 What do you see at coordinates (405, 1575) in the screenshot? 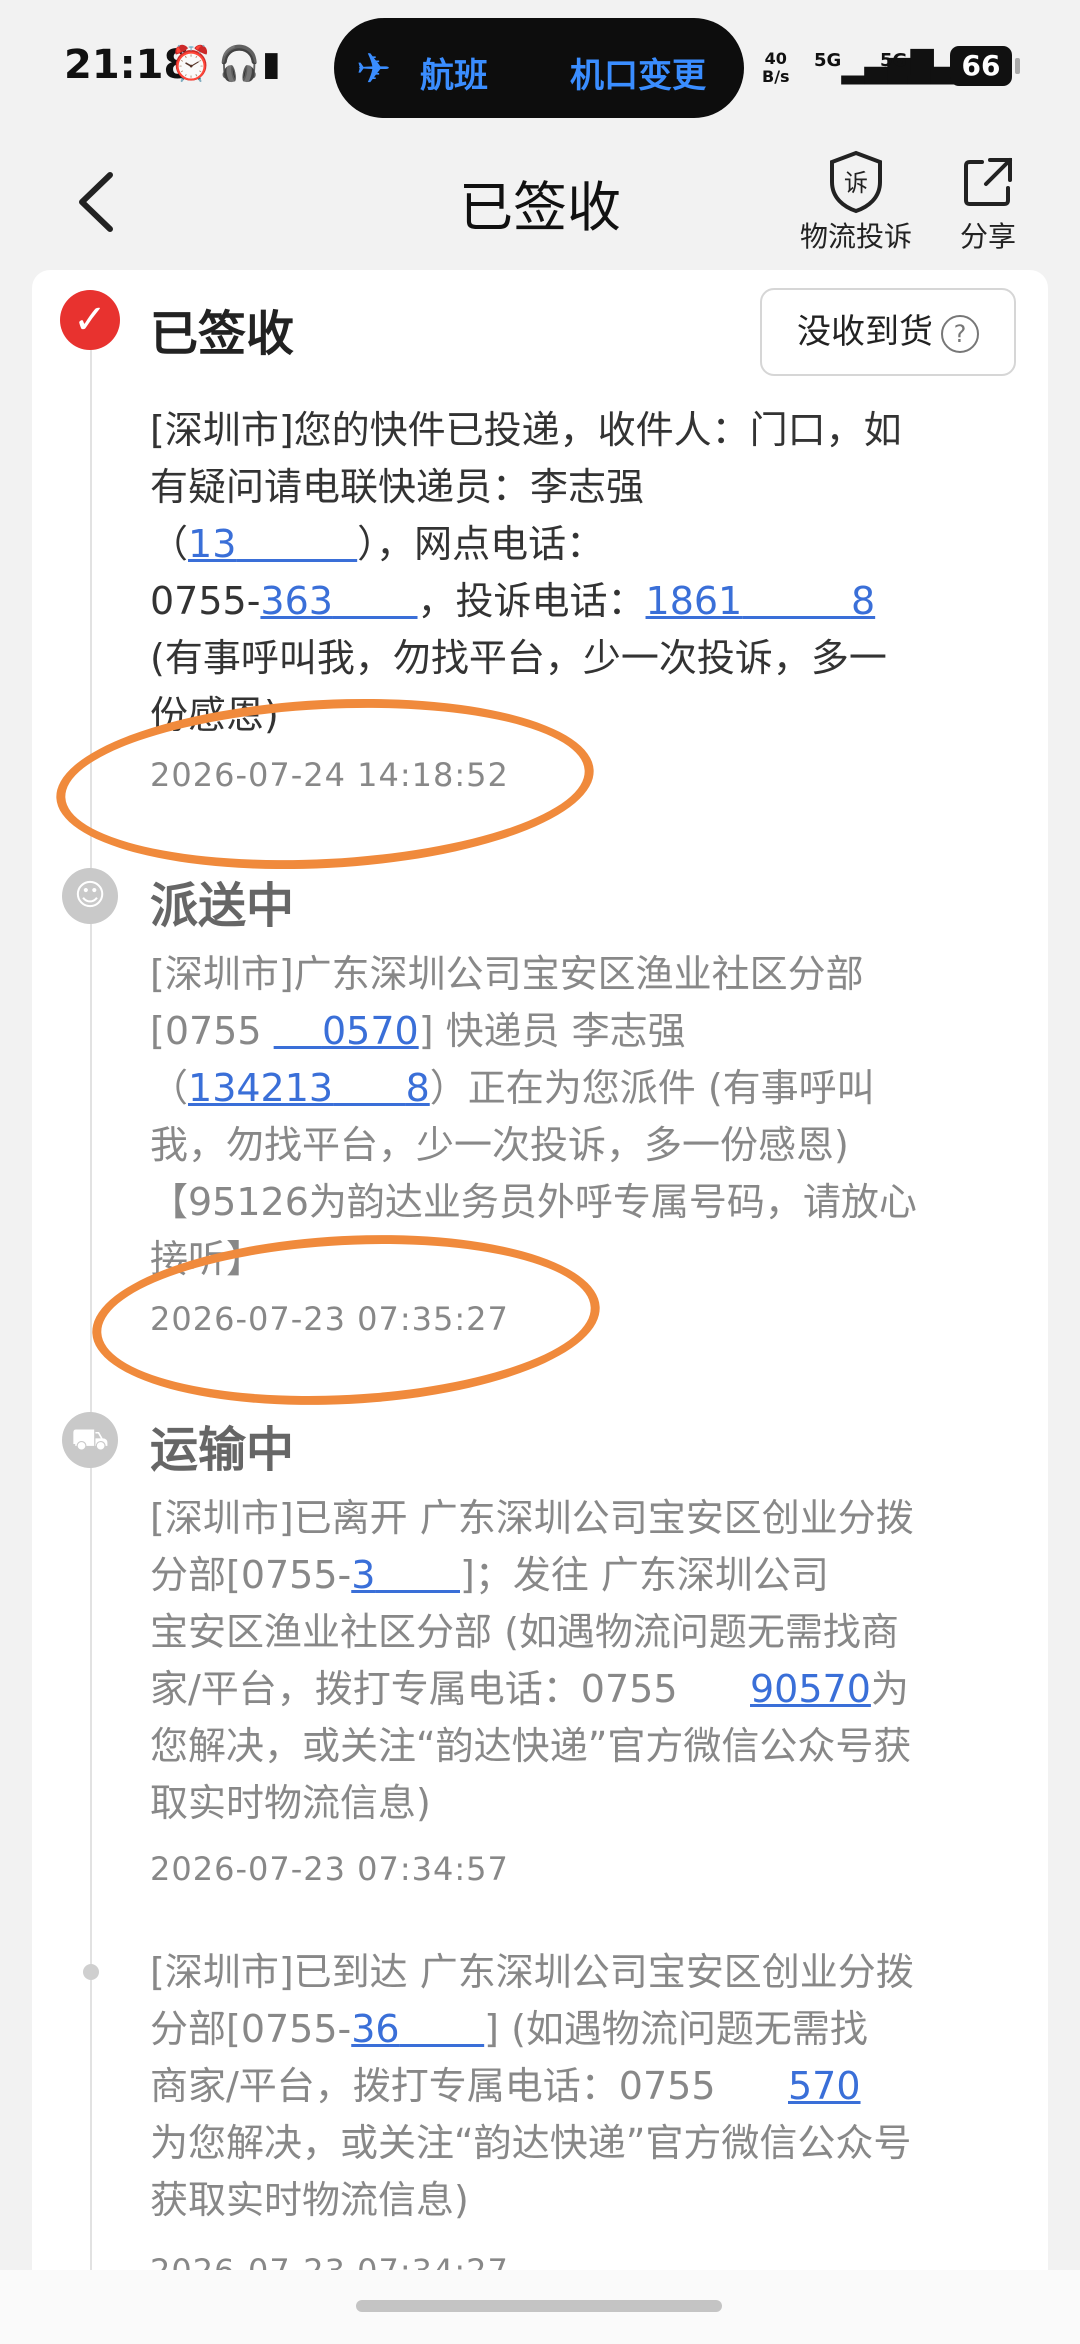
I see `hub-phone-link: 3` at bounding box center [405, 1575].